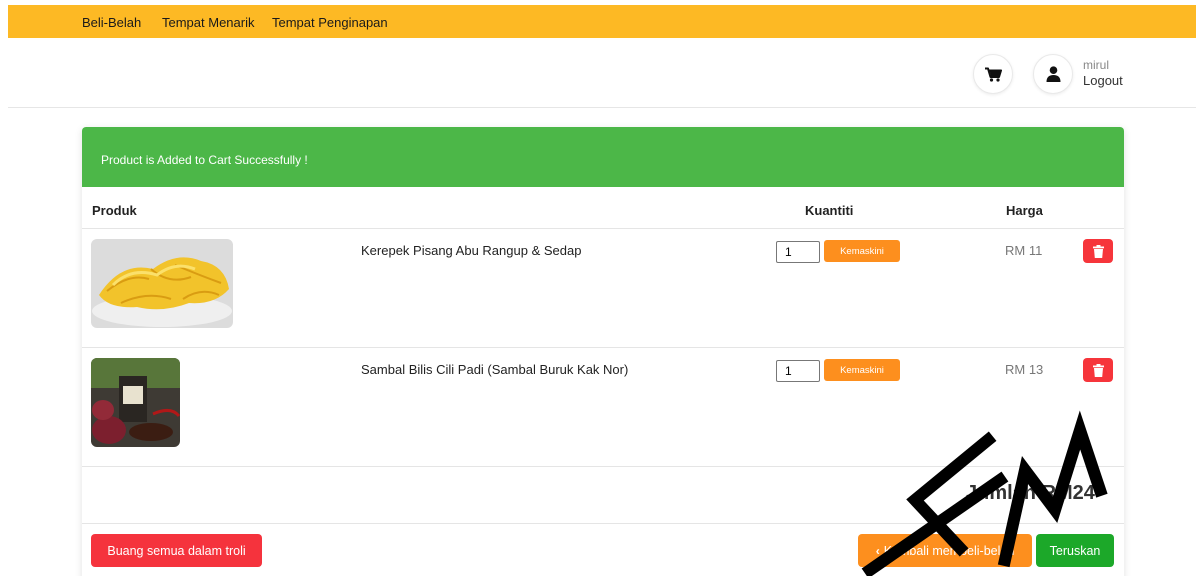 Image resolution: width=1196 pixels, height=576 pixels. What do you see at coordinates (471, 250) in the screenshot?
I see `product-name: Kerepek Pisang Abu Rangup & Sedap` at bounding box center [471, 250].